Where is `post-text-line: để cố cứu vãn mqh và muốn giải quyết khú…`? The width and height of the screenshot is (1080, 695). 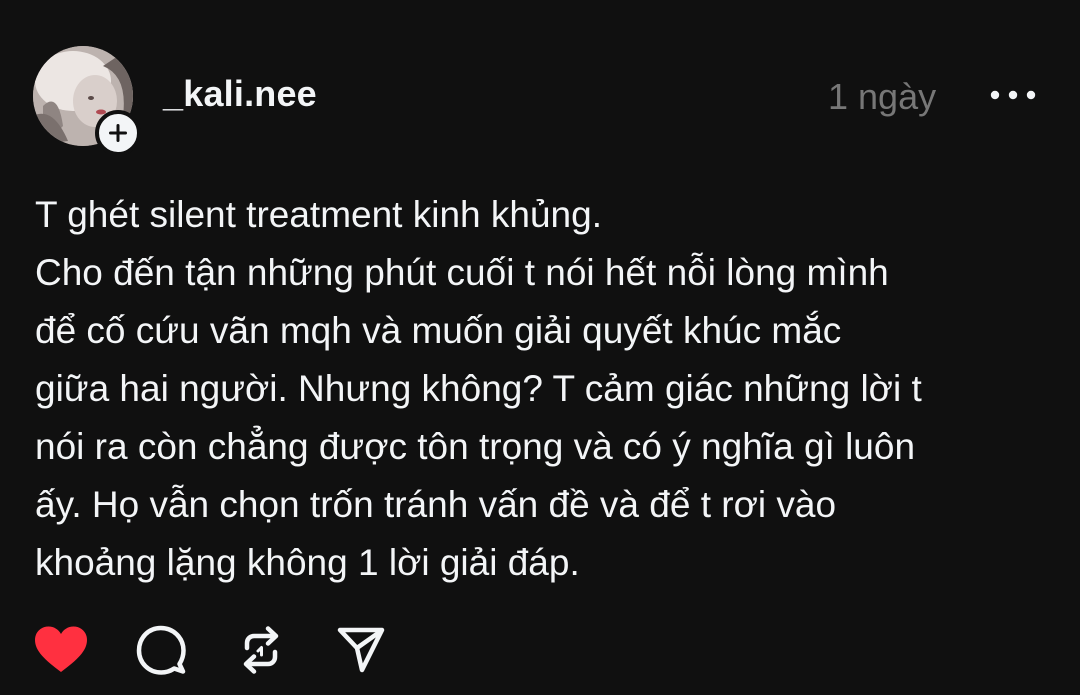 post-text-line: để cố cứu vãn mqh và muốn giải quyết khú… is located at coordinates (438, 330).